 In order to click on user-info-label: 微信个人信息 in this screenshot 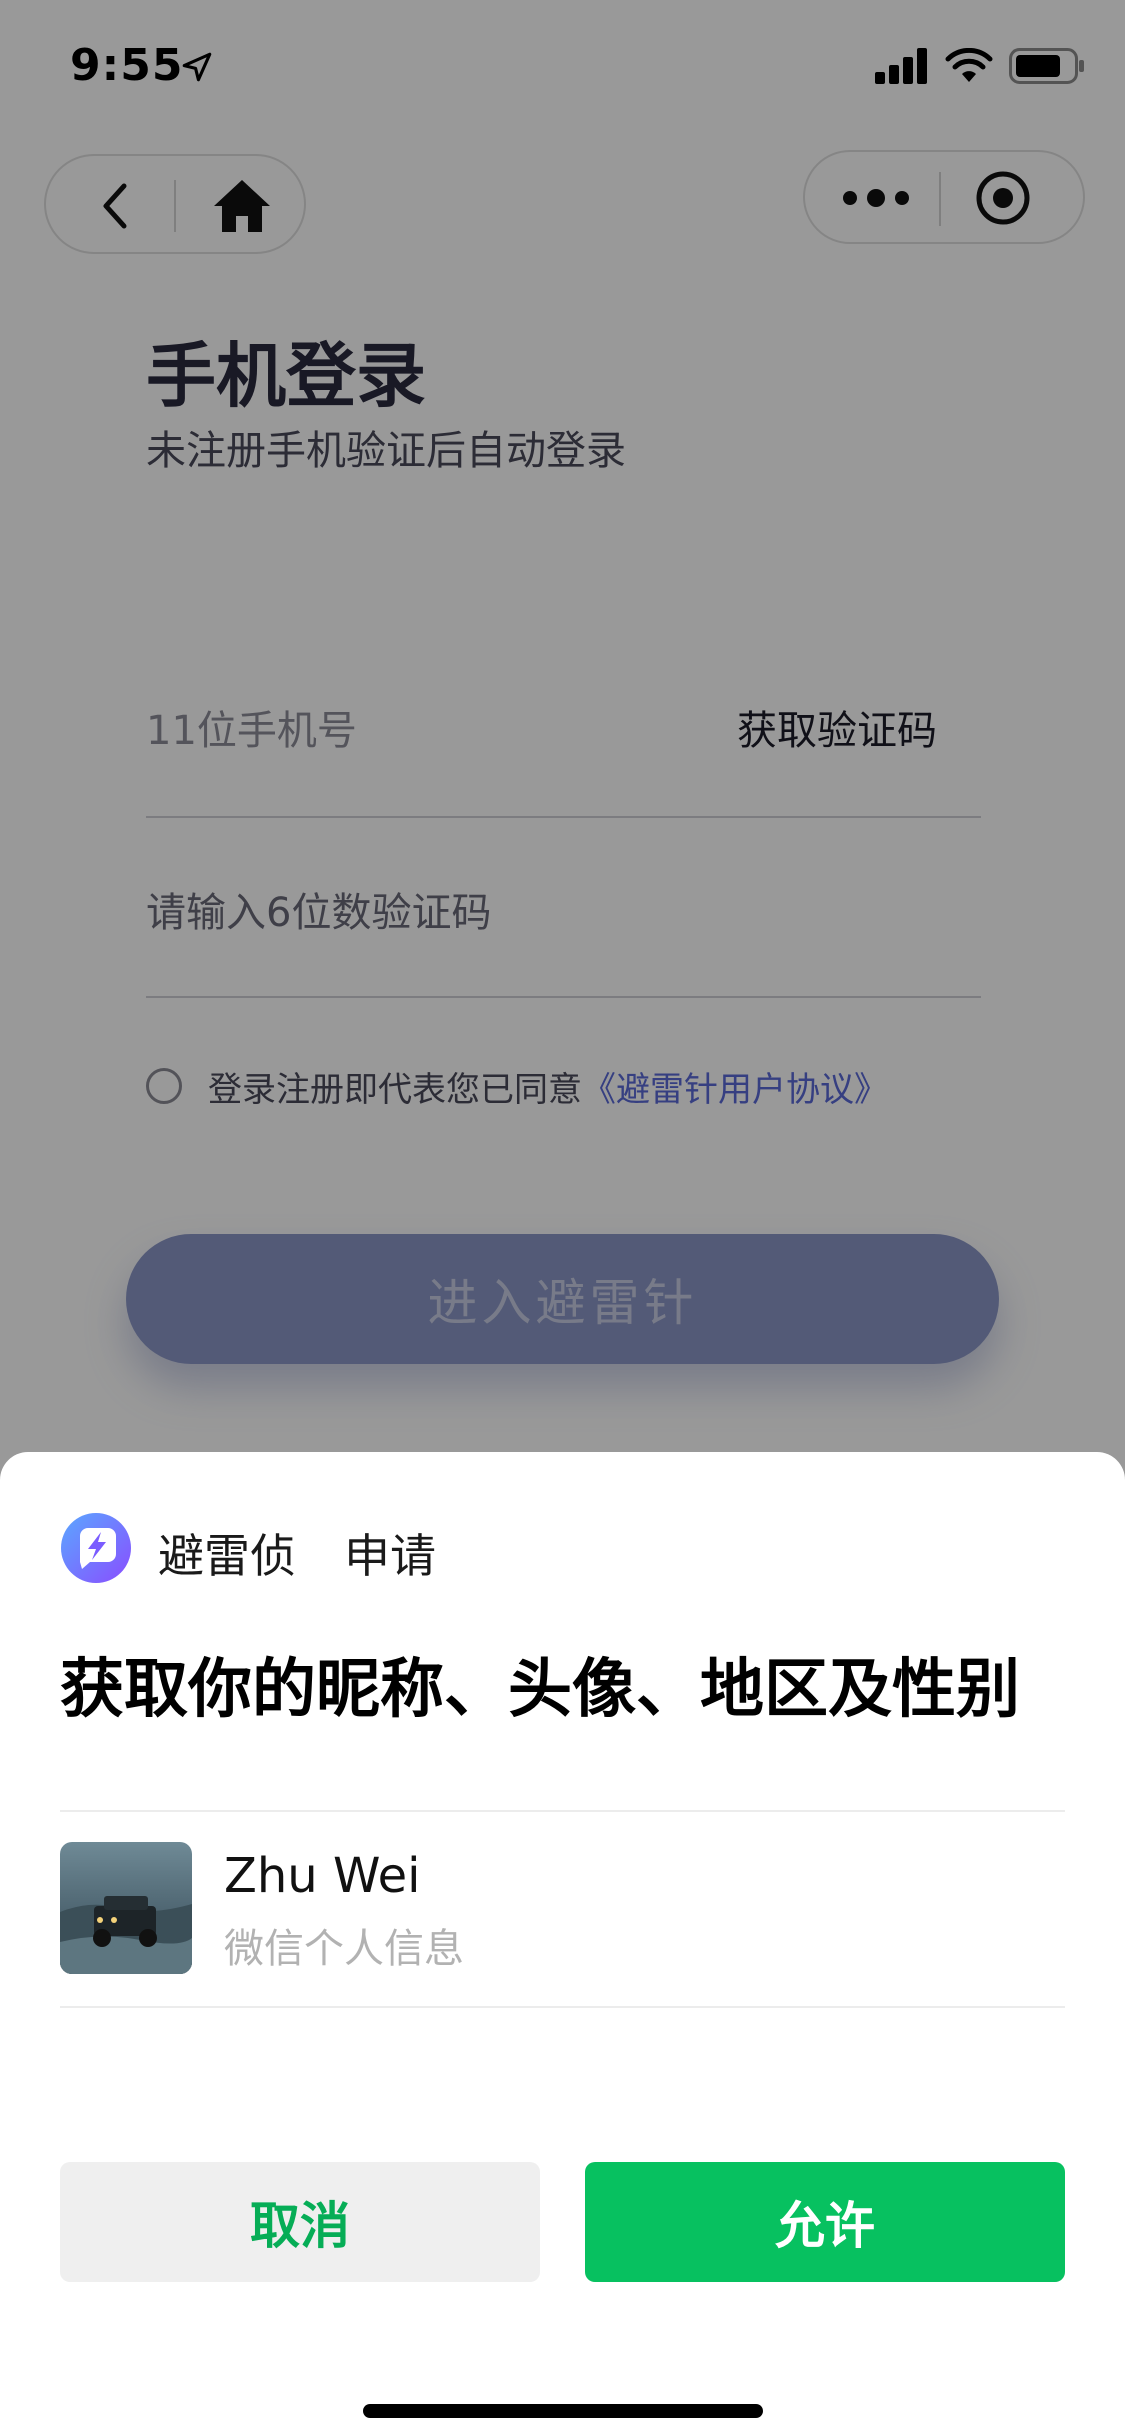, I will do `click(344, 1949)`.